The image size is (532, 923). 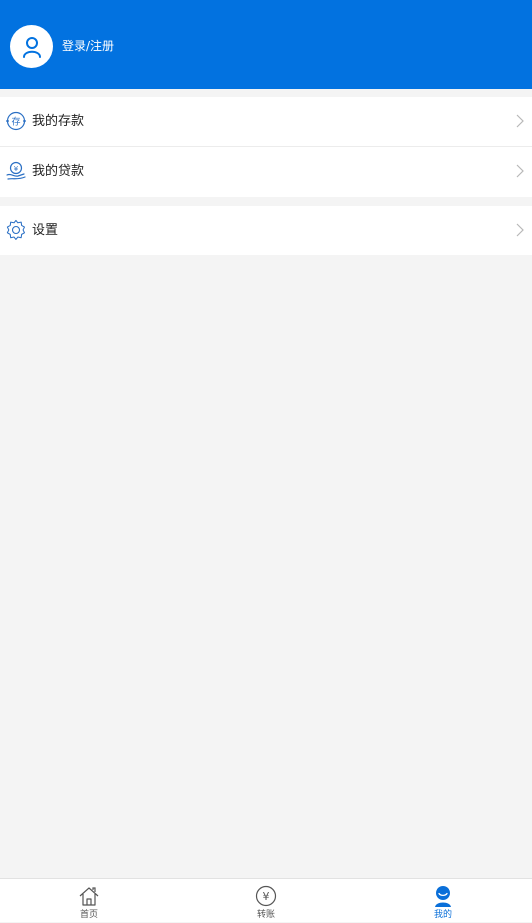 What do you see at coordinates (442, 915) in the screenshot?
I see `tab-mine-label: 我的` at bounding box center [442, 915].